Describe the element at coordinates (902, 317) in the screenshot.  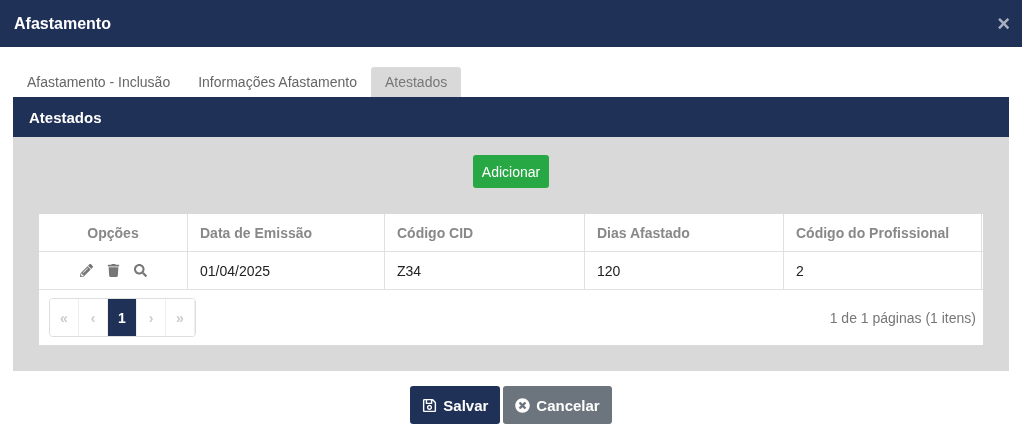
I see `page-summary: 1 de 1 páginas (1 itens)` at that location.